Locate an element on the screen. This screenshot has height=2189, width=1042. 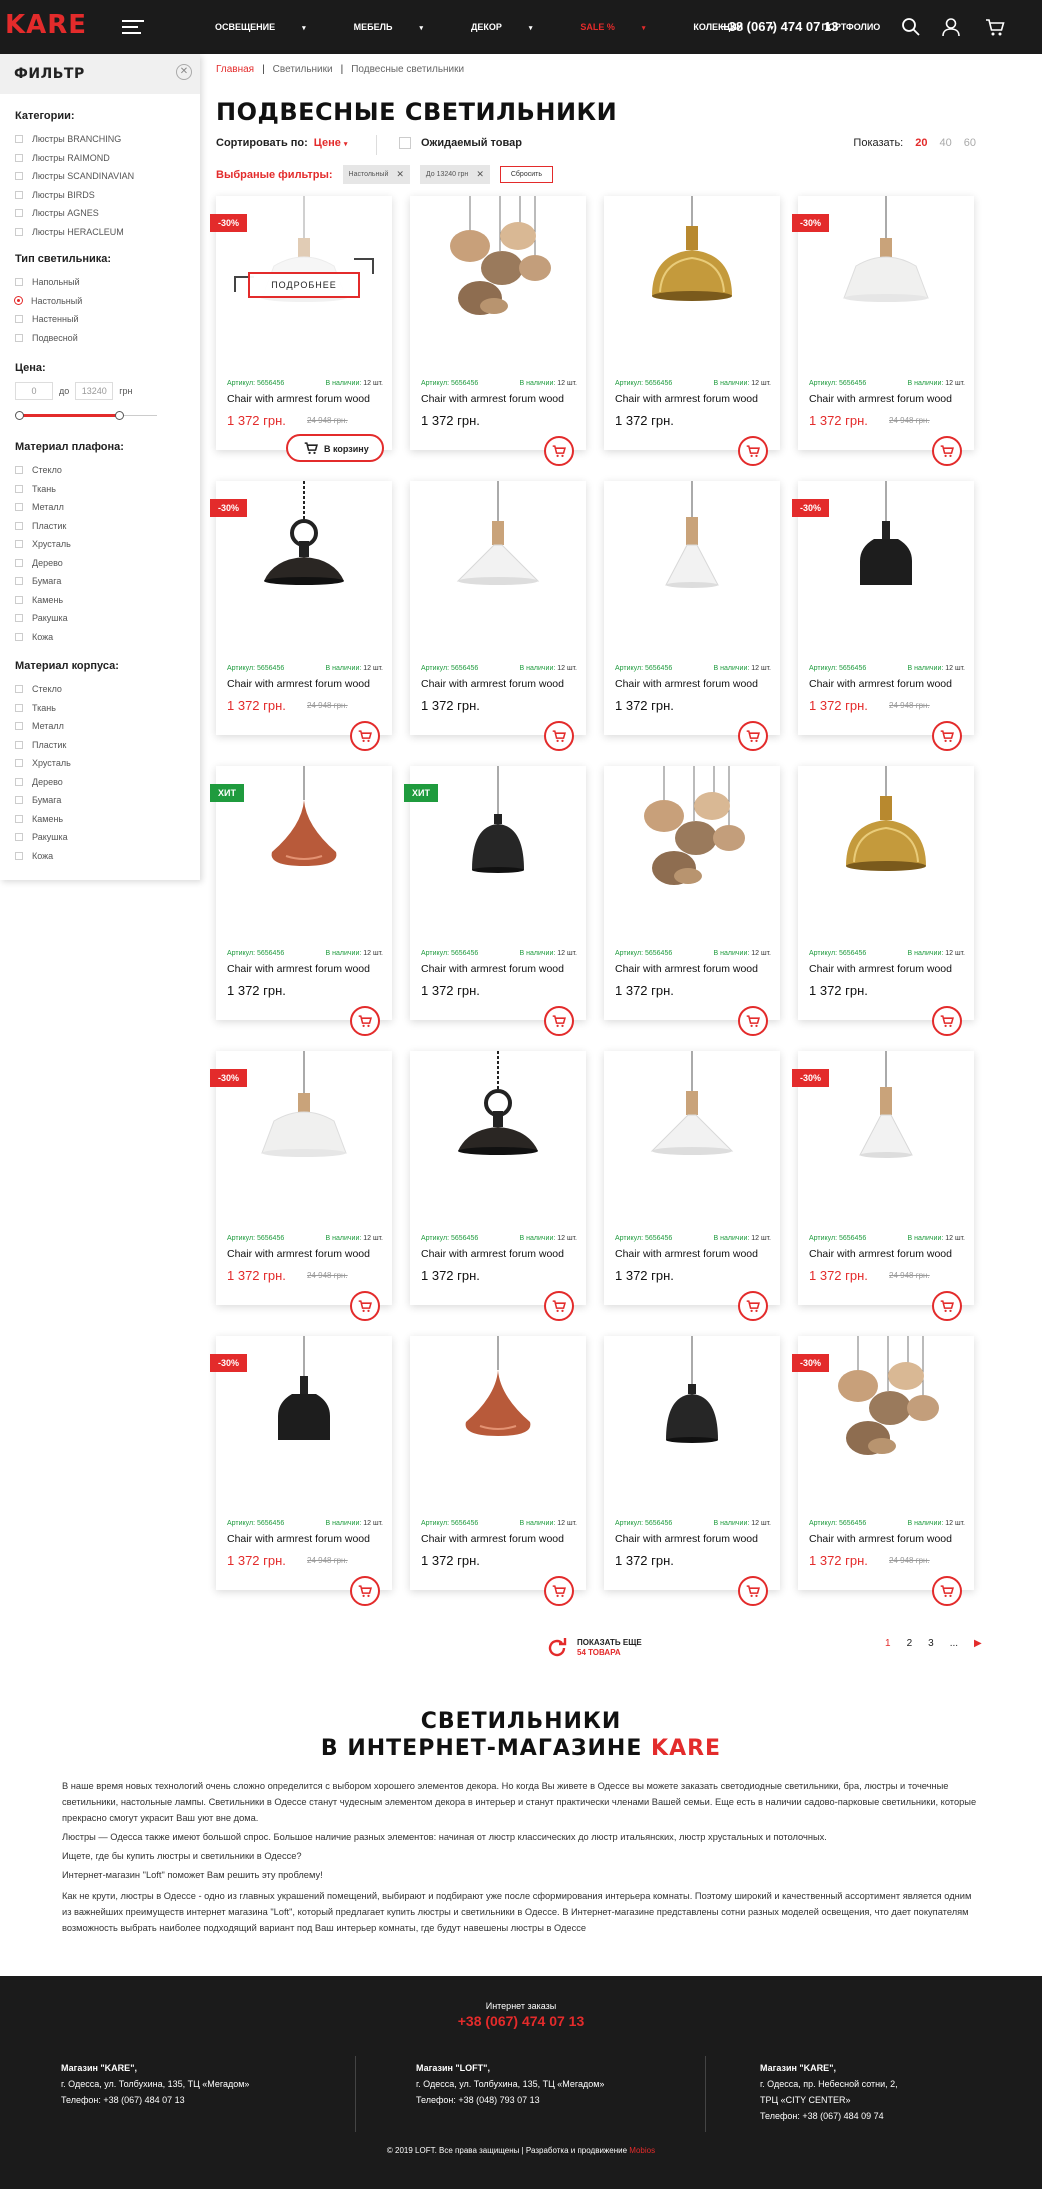
page-size-option: 60 is located at coordinates (970, 143).